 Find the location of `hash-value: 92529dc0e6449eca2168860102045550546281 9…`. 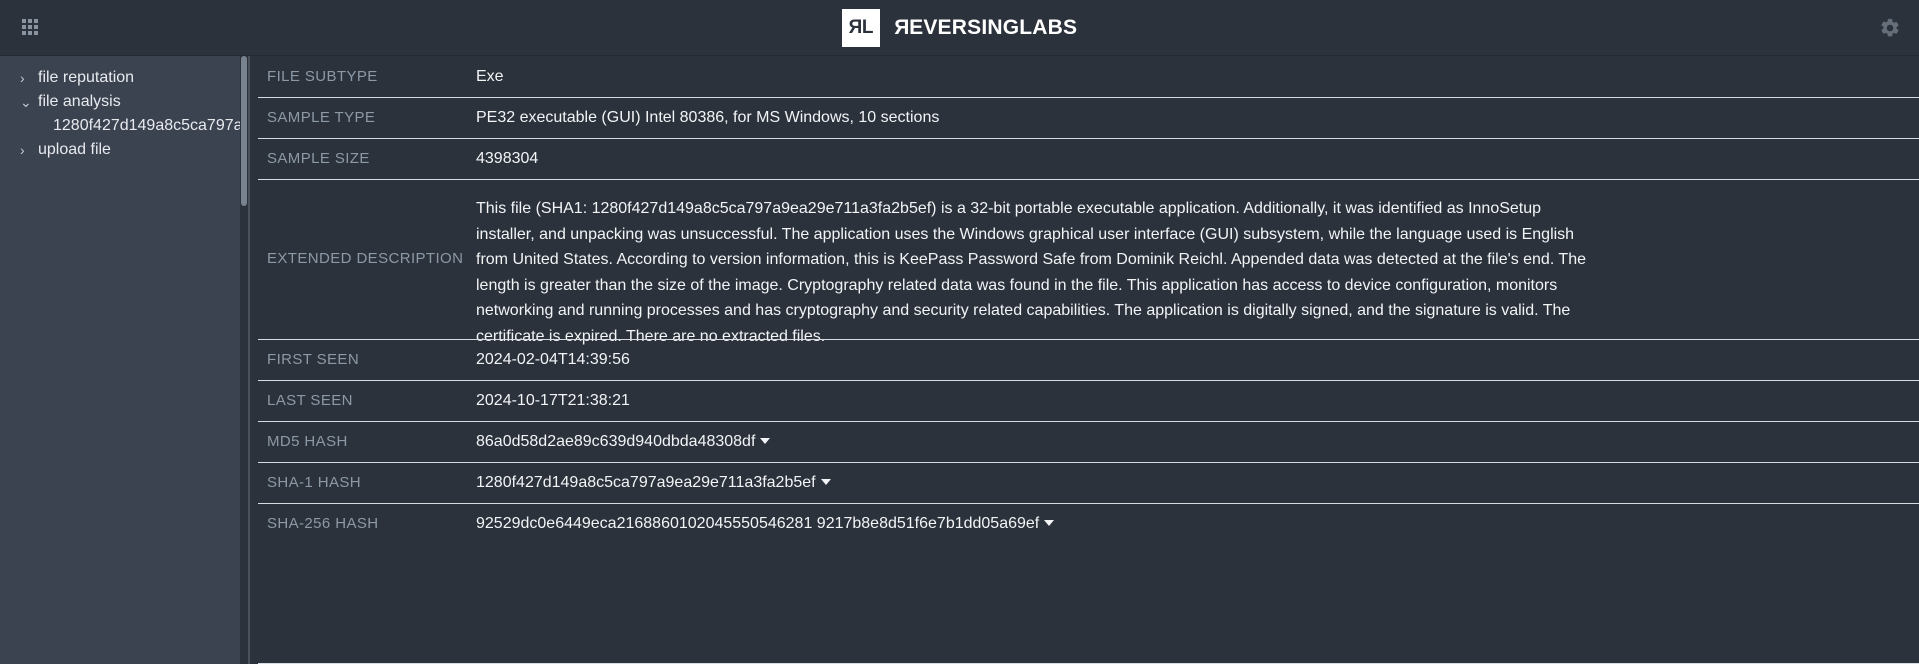

hash-value: 92529dc0e6449eca2168860102045550546281 9… is located at coordinates (758, 523).